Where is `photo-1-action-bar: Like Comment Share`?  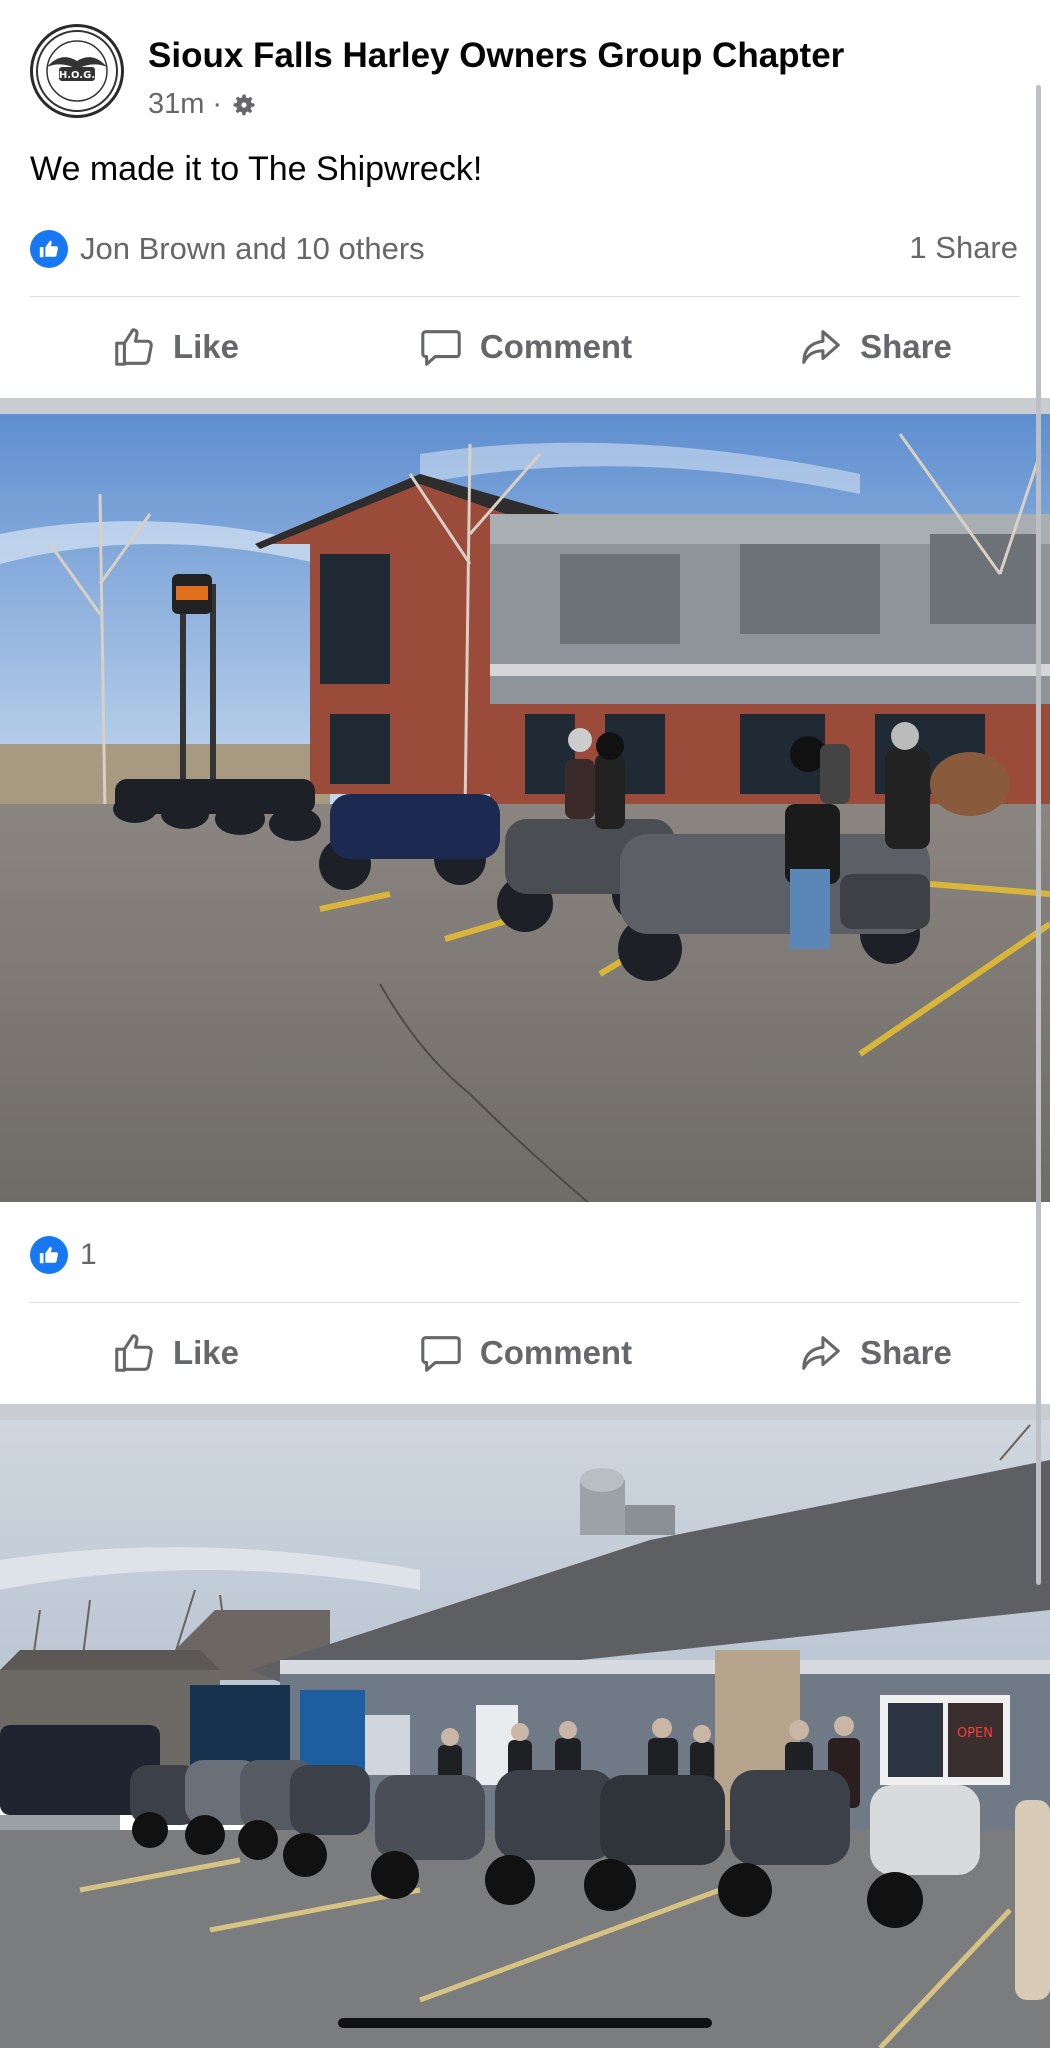 photo-1-action-bar: Like Comment Share is located at coordinates (525, 1353).